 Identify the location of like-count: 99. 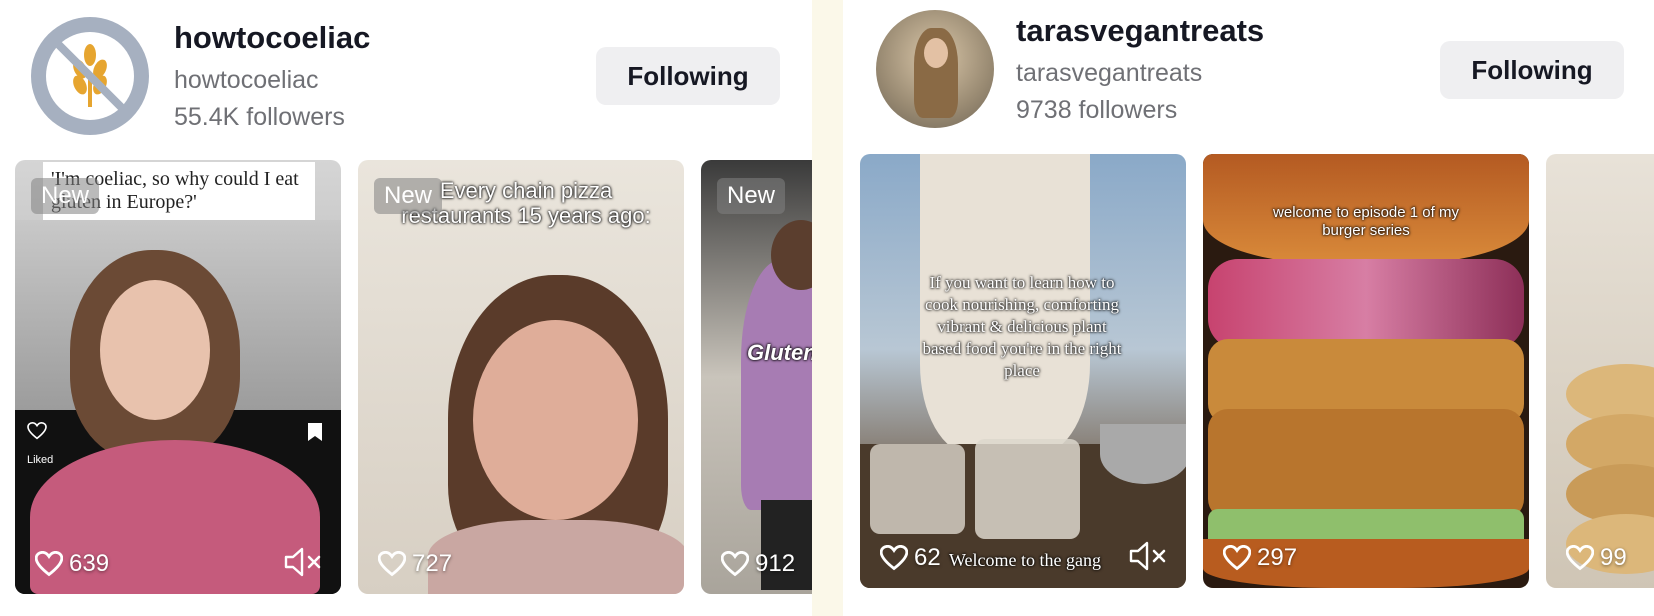
(1596, 558).